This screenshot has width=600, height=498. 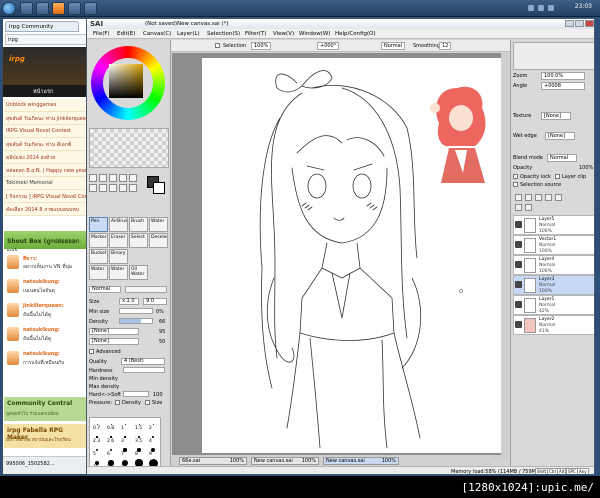 I want to click on tool-deselect: Deselect, so click(x=158, y=240).